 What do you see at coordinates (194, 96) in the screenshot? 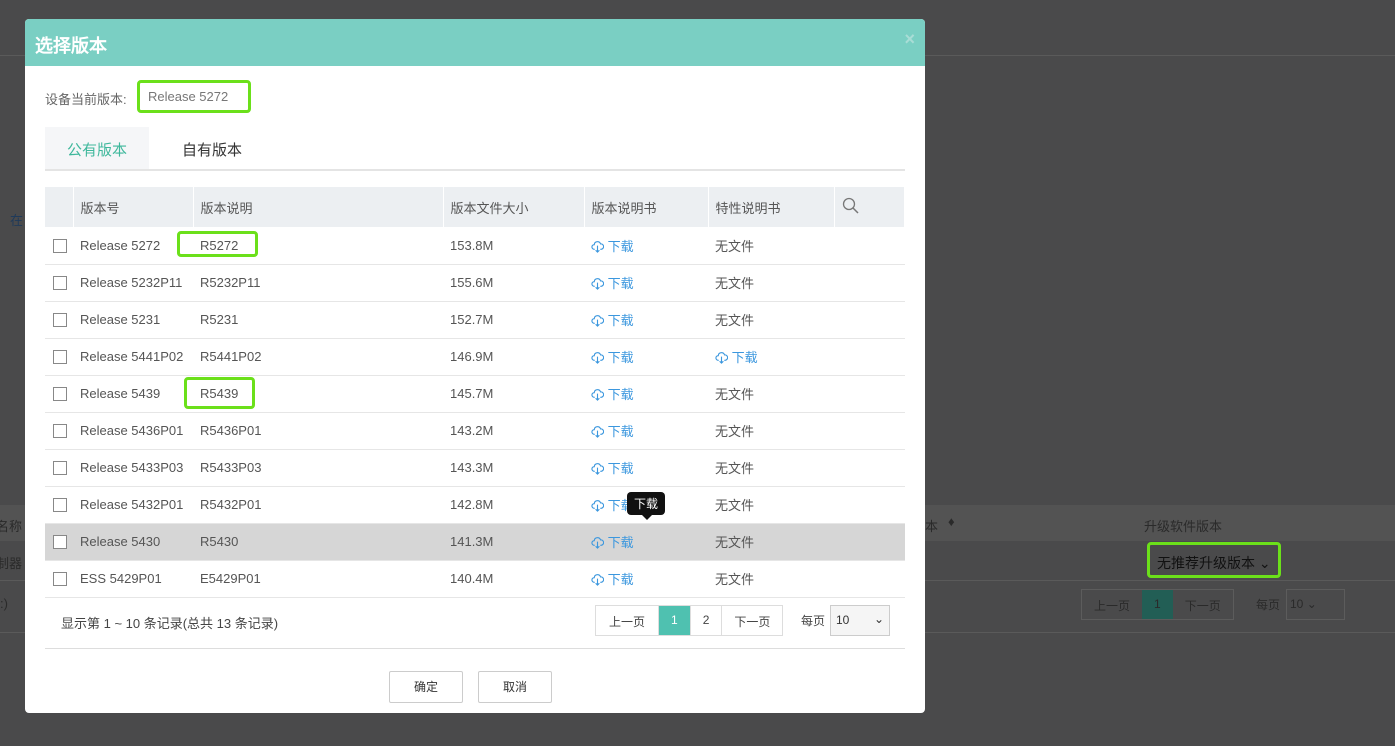
I see `current-version-value: Release 5272` at bounding box center [194, 96].